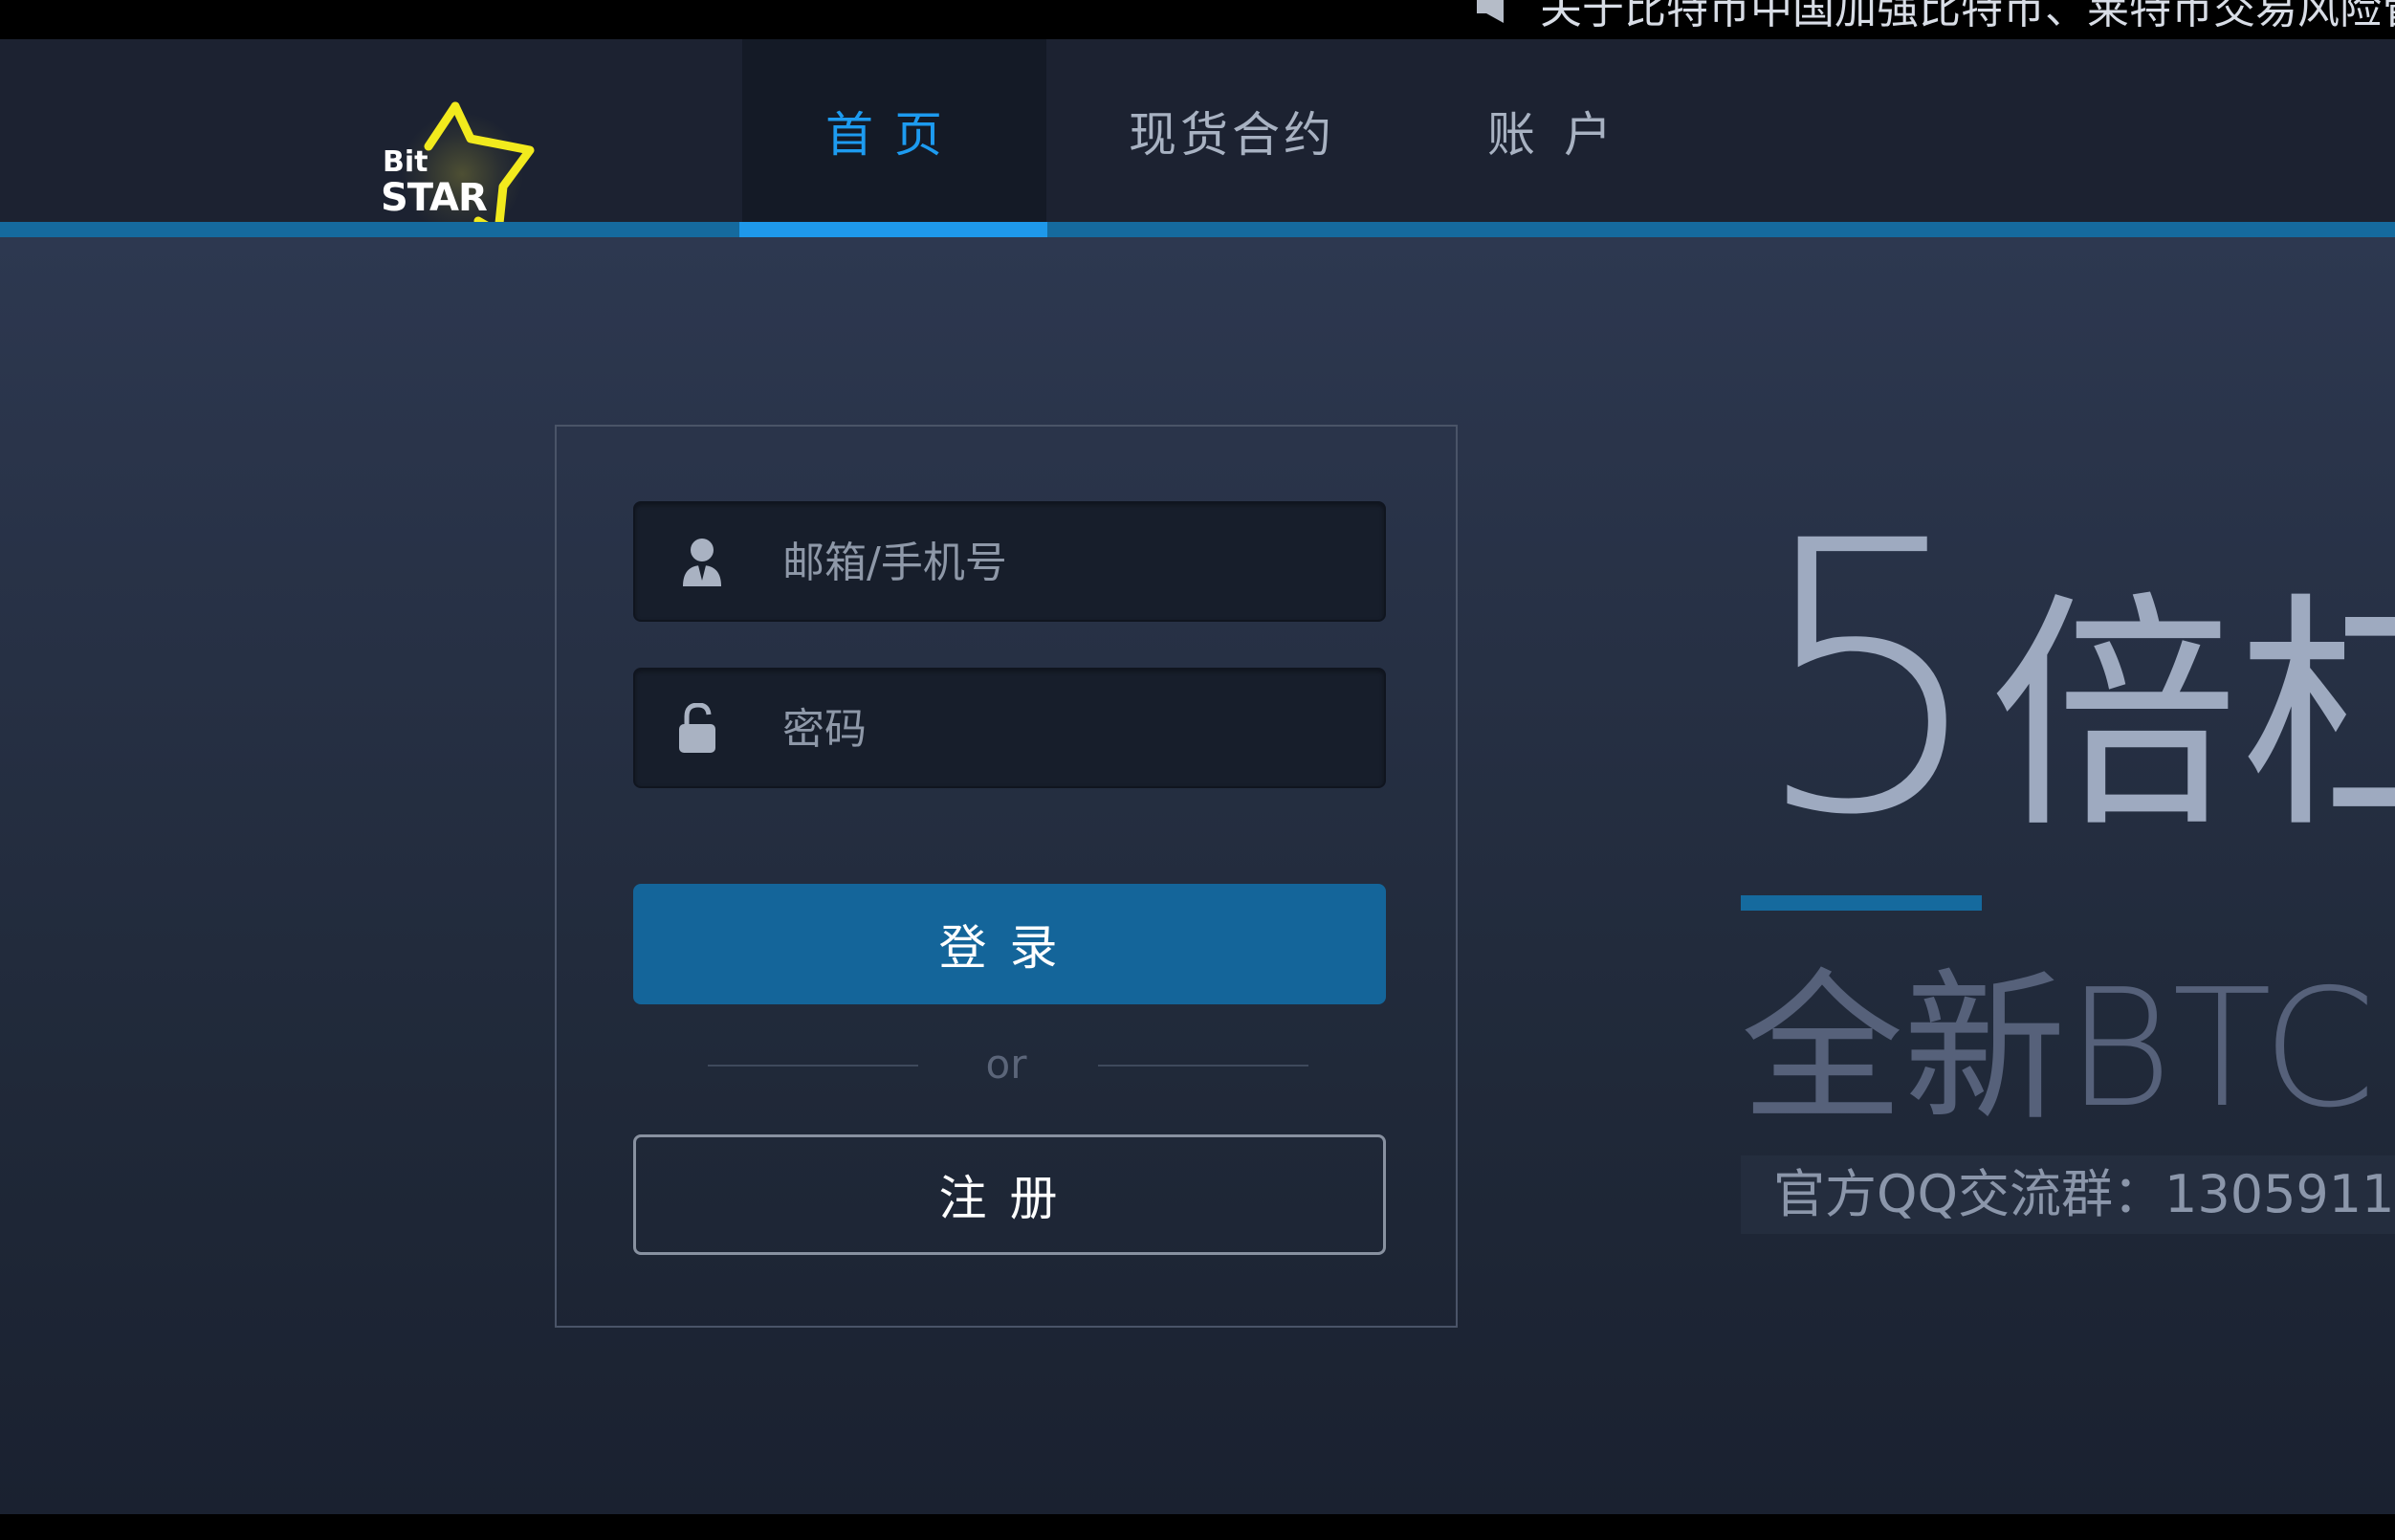  Describe the element at coordinates (1564, 130) in the screenshot. I see `nav-tab-account: 账户` at that location.